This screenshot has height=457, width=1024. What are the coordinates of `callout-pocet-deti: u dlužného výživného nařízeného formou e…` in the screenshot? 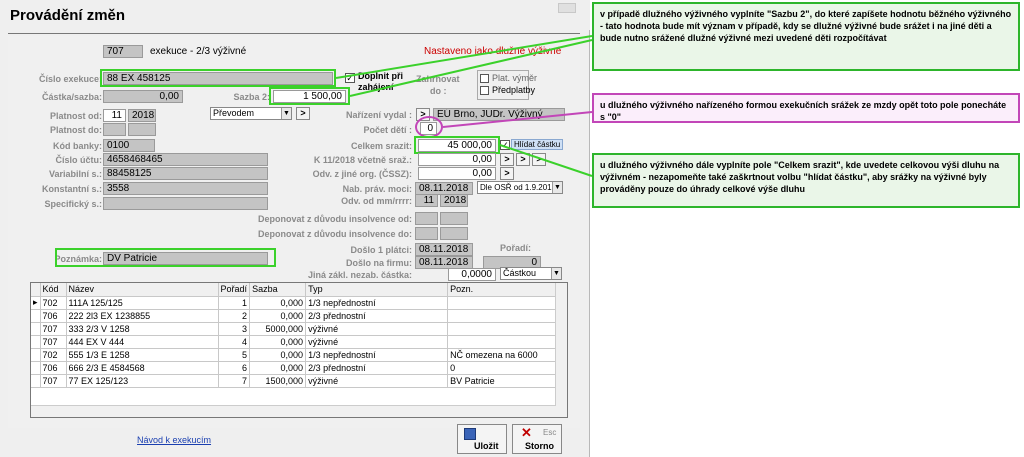 It's located at (806, 108).